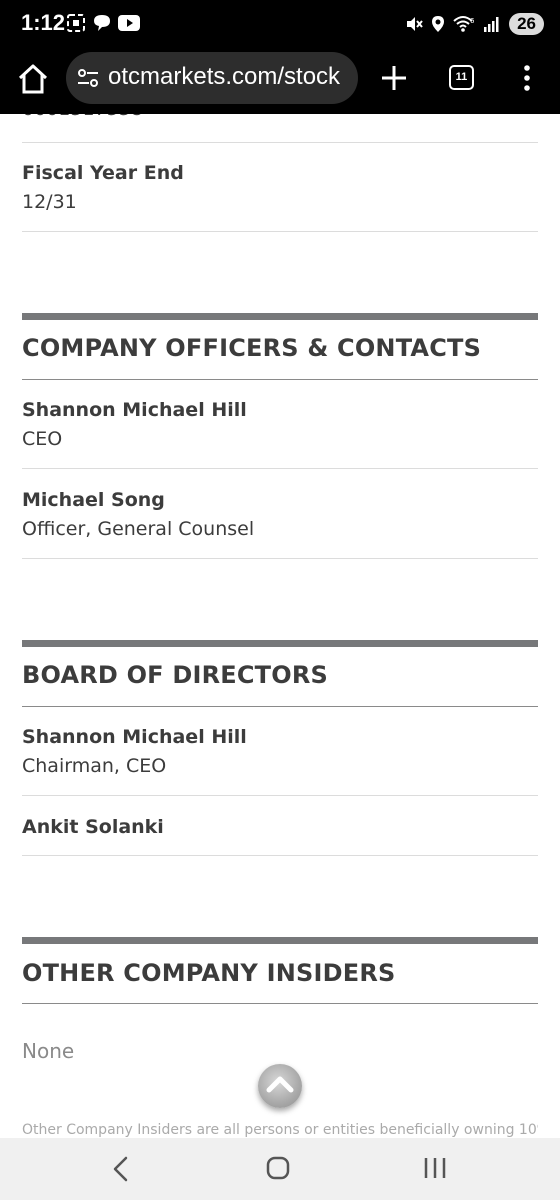  I want to click on screenshot-icon, so click(76, 23).